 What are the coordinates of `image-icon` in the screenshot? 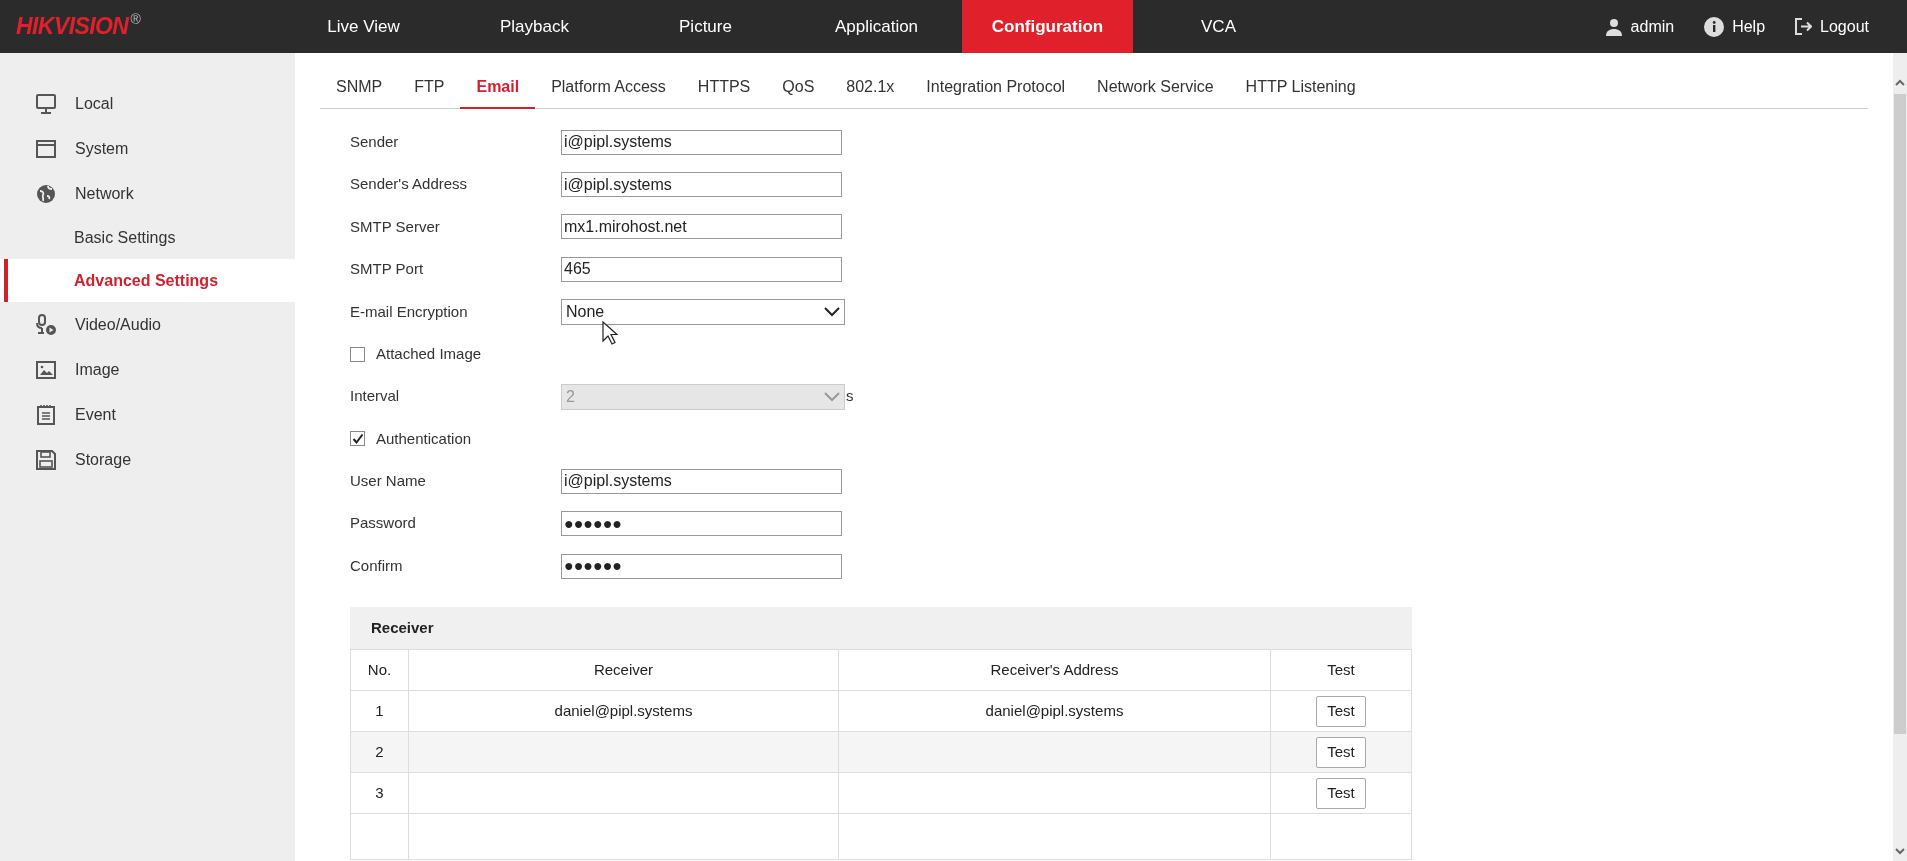 It's located at (46, 369).